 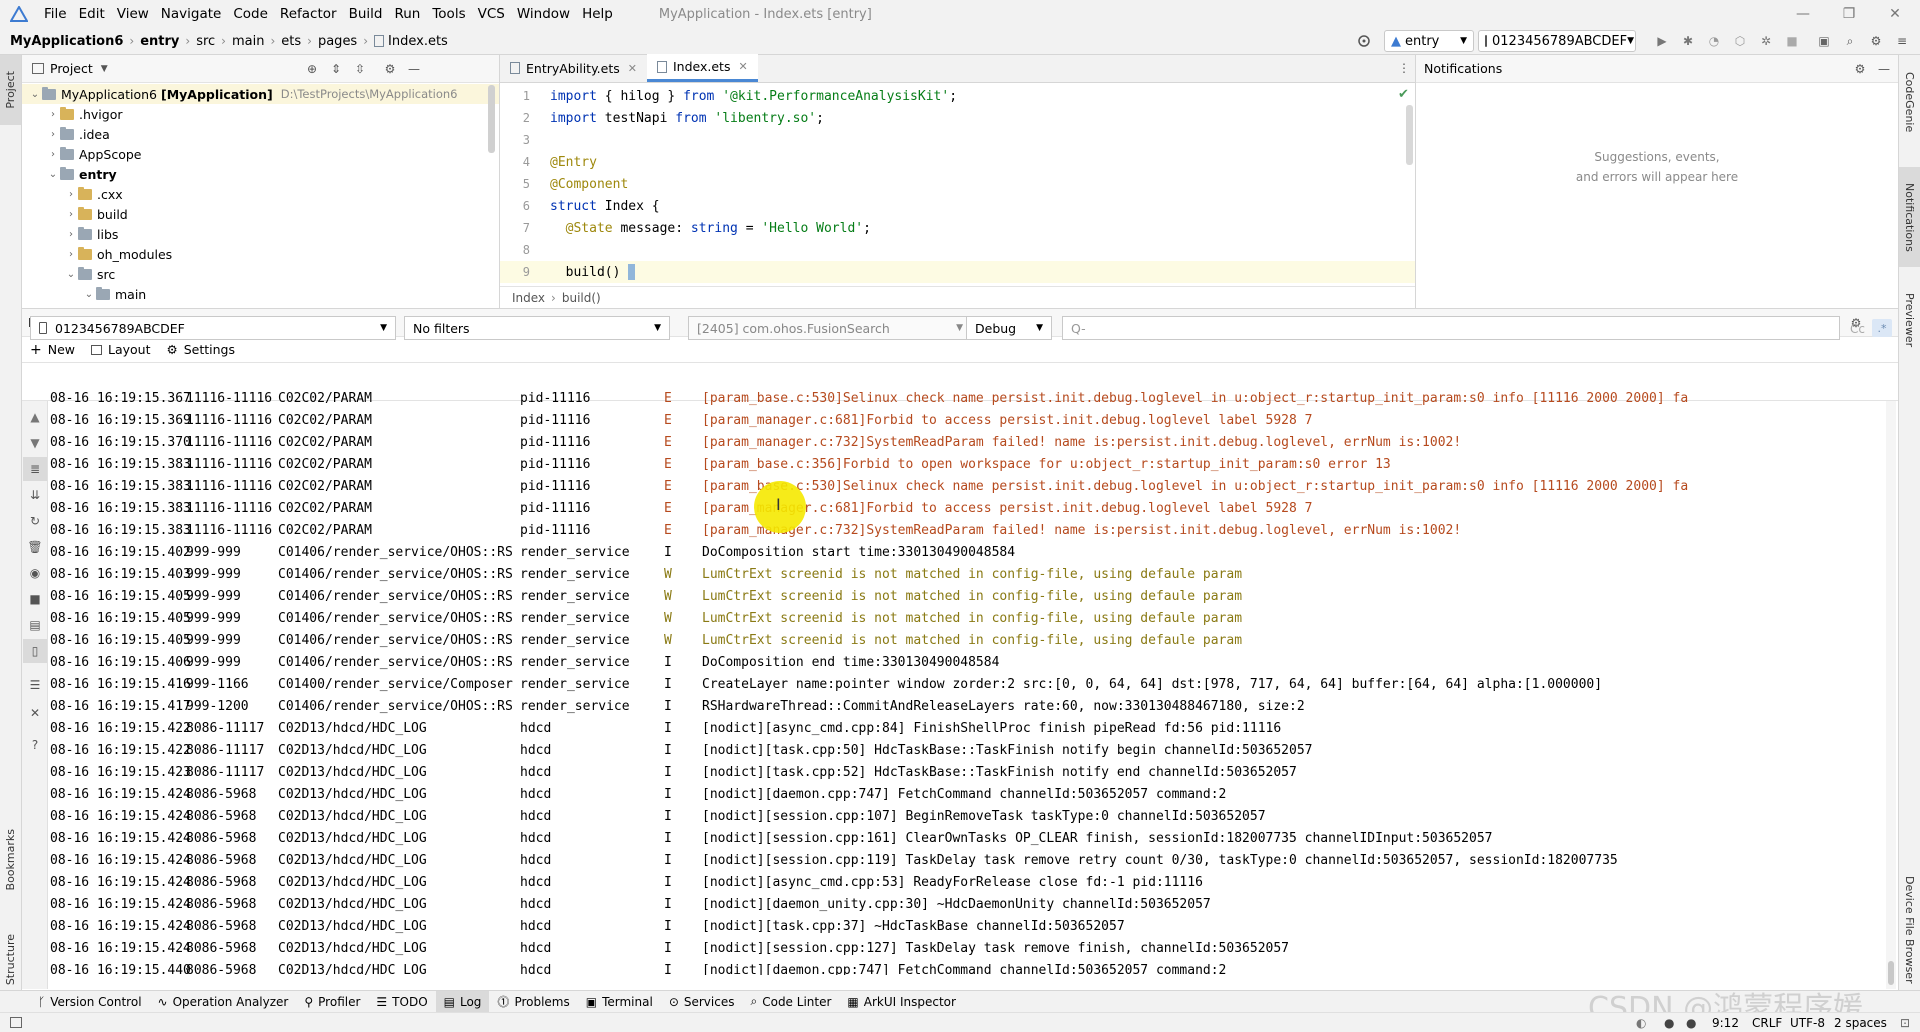 What do you see at coordinates (312, 69) in the screenshot?
I see `locate-icon: ⊕` at bounding box center [312, 69].